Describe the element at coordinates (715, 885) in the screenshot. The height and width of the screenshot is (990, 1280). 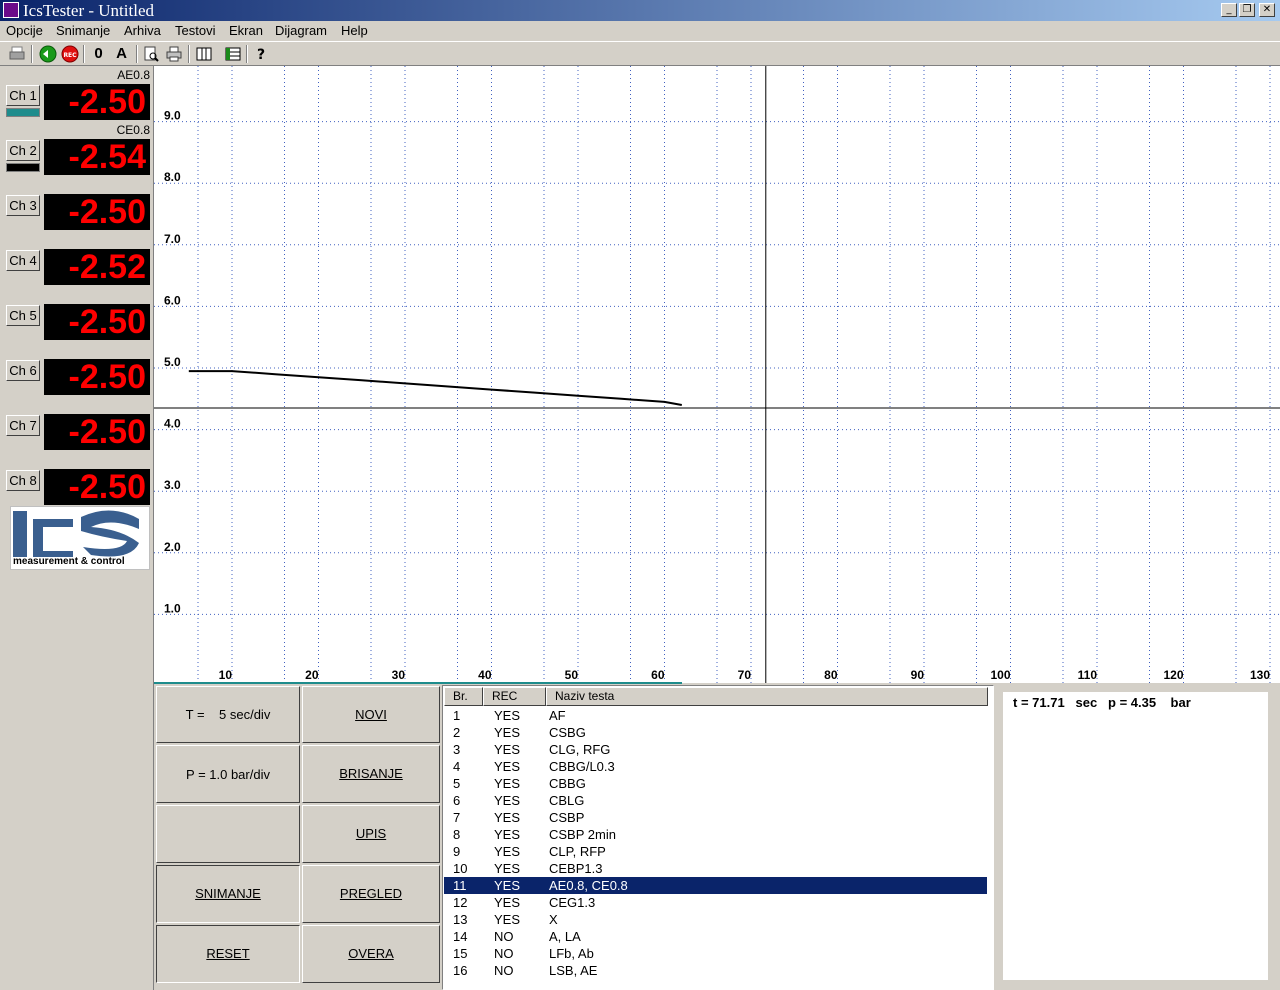
I see `list-item: 11 YES AE0.8, CE0.8` at that location.